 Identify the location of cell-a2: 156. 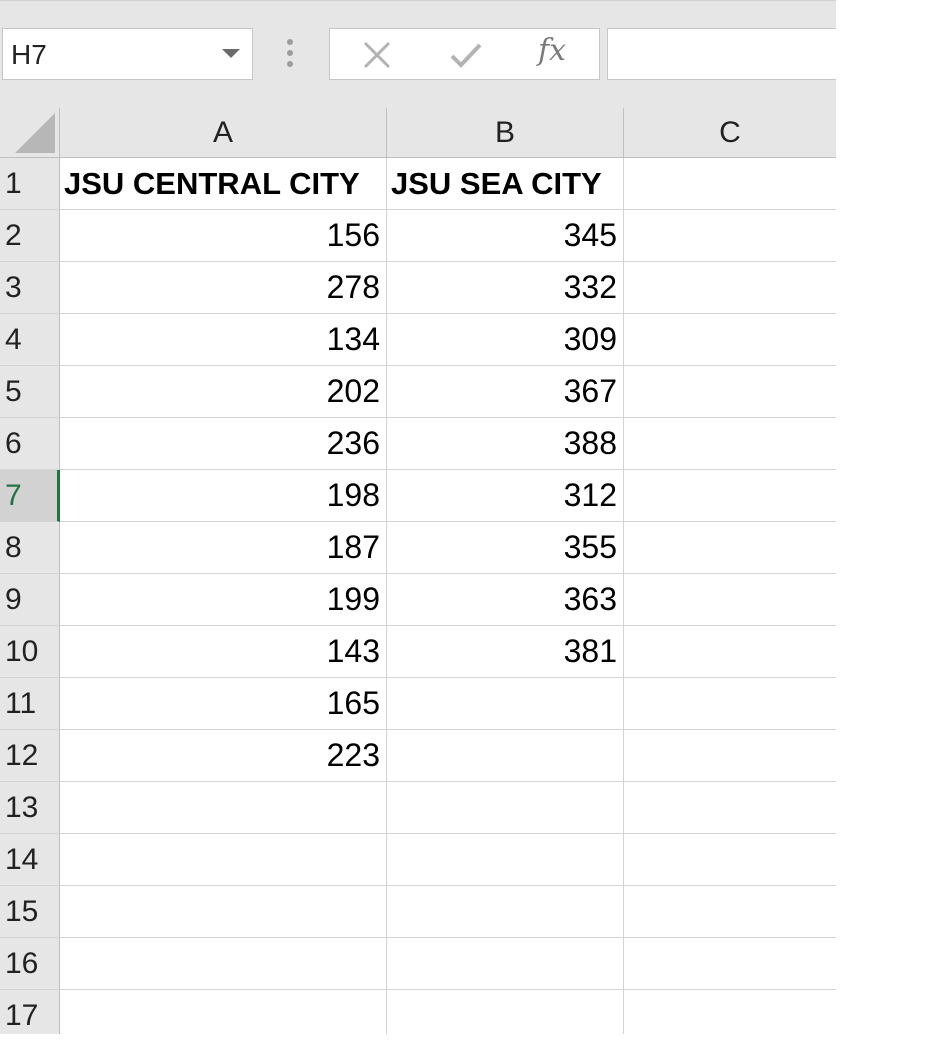
(223, 236).